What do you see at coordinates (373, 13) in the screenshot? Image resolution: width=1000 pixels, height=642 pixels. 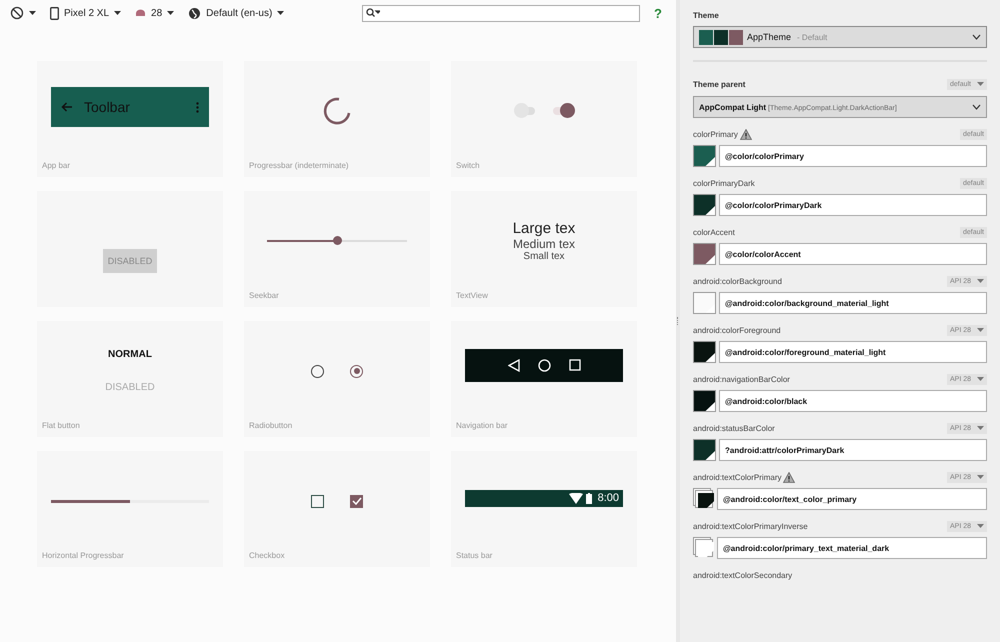 I see `search-icon` at bounding box center [373, 13].